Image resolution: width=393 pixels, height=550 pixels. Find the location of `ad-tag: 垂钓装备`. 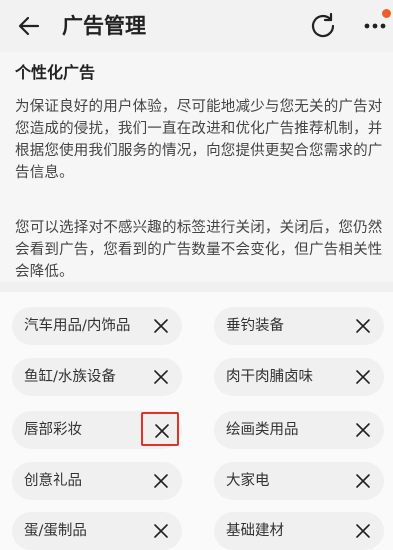

ad-tag: 垂钓装备 is located at coordinates (299, 326).